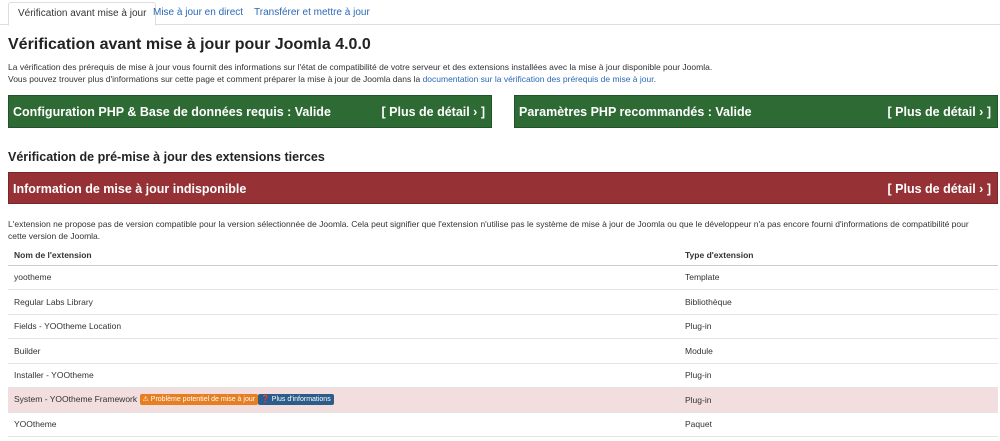  What do you see at coordinates (198, 13) in the screenshot?
I see `tab-live-update: Mise à jour en direct` at bounding box center [198, 13].